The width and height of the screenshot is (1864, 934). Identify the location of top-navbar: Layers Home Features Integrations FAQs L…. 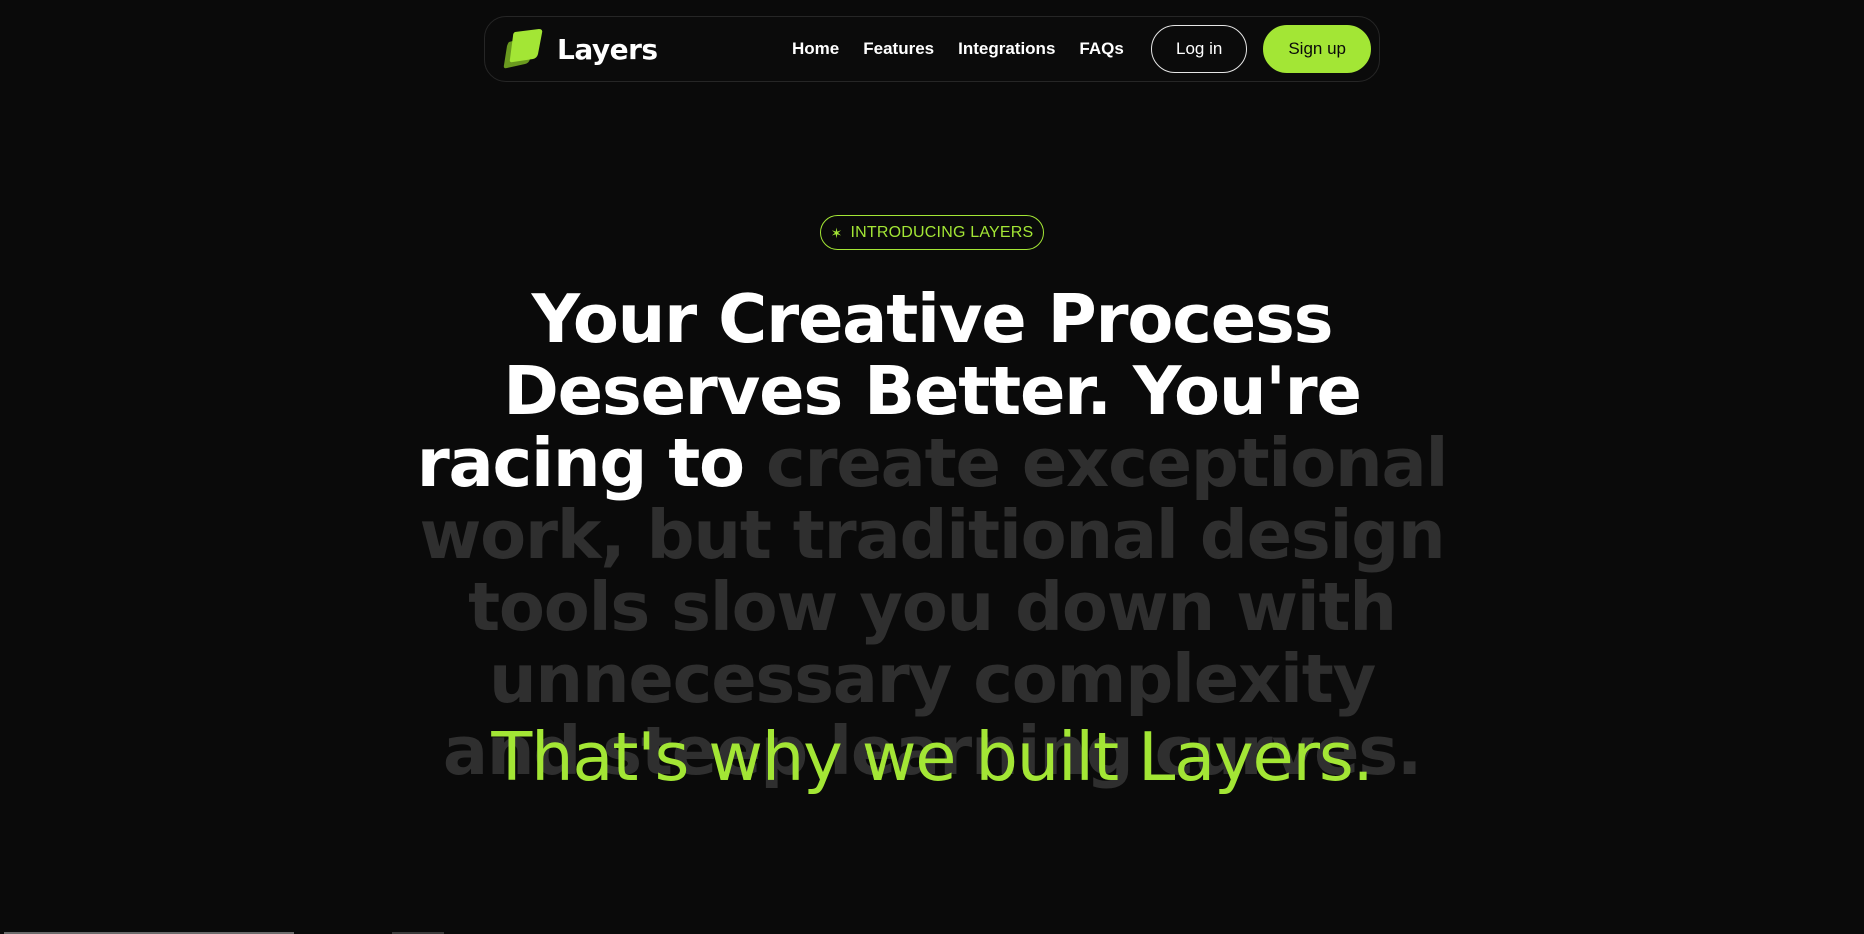
(932, 49).